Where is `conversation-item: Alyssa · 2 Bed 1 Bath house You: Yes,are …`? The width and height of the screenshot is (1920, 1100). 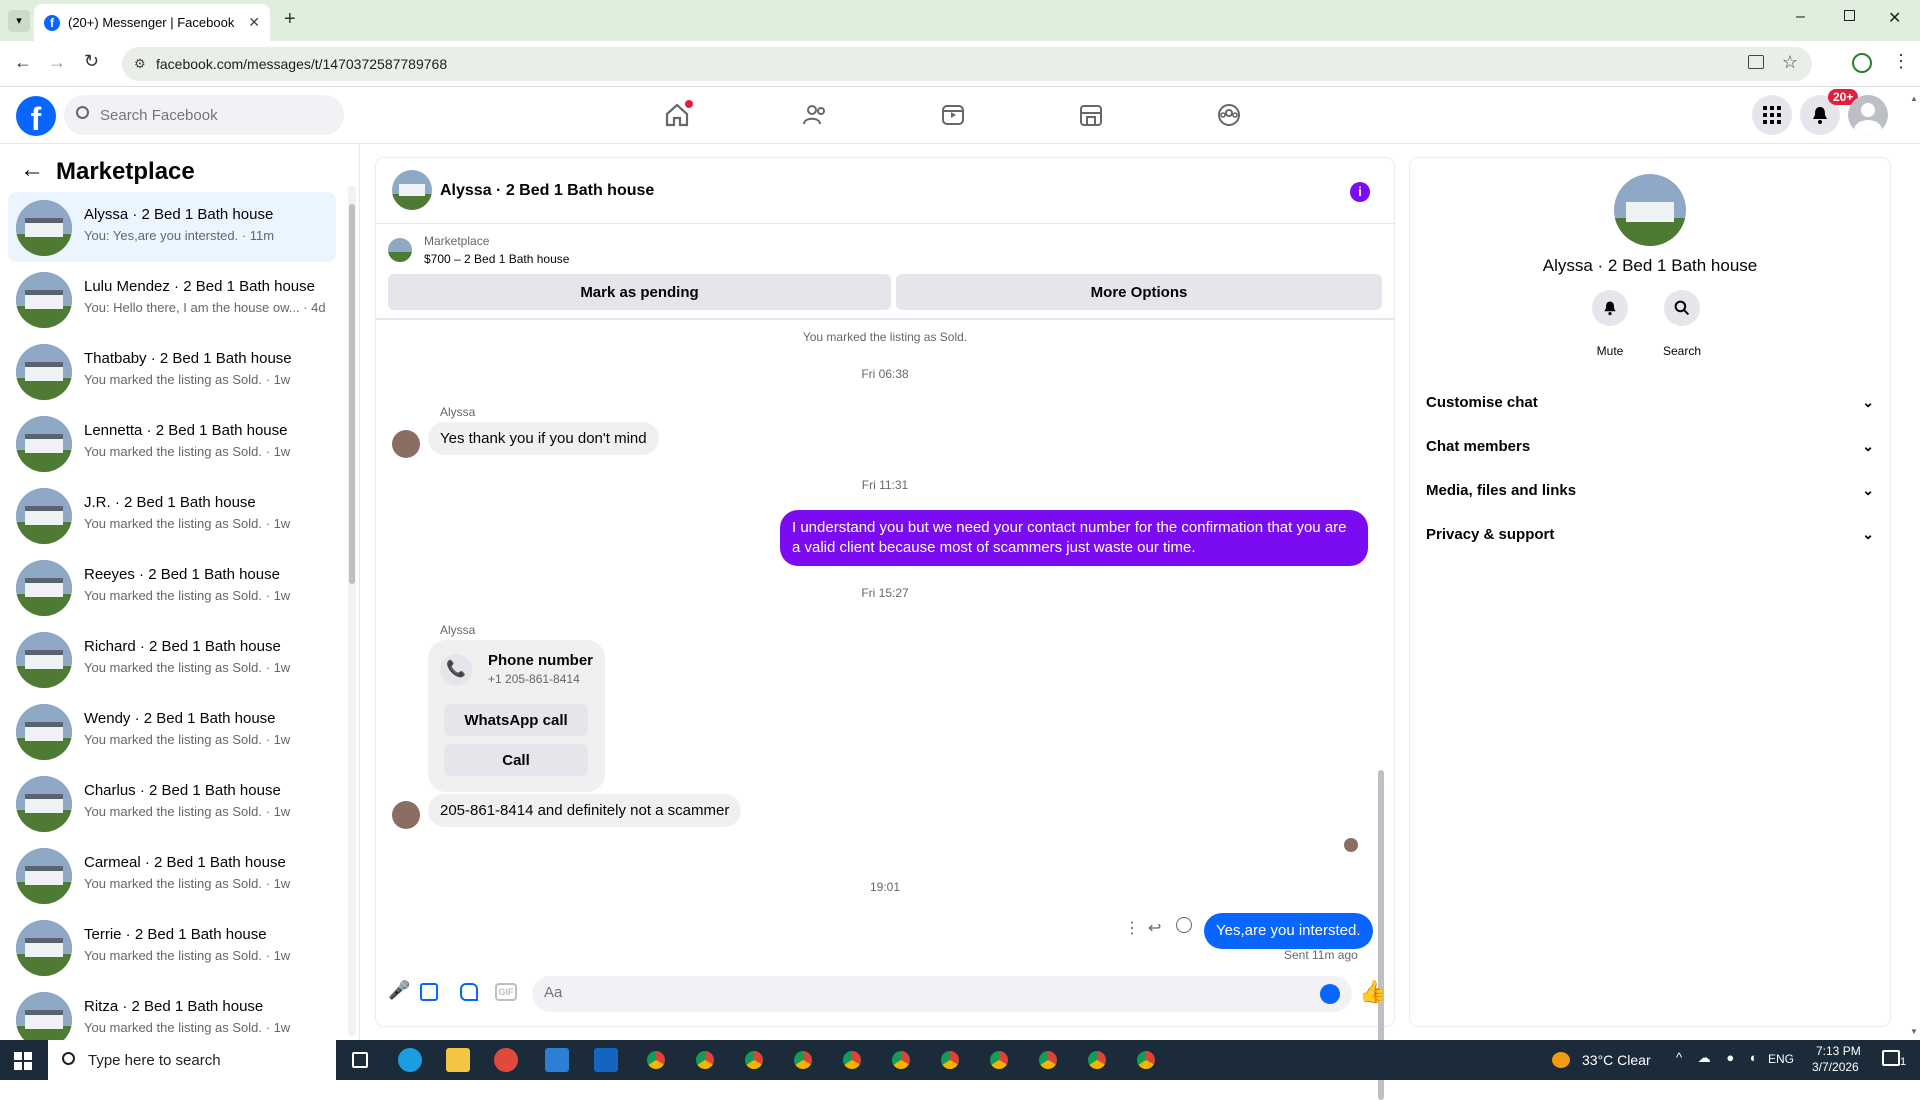 conversation-item: Alyssa · 2 Bed 1 Bath house You: Yes,are … is located at coordinates (172, 227).